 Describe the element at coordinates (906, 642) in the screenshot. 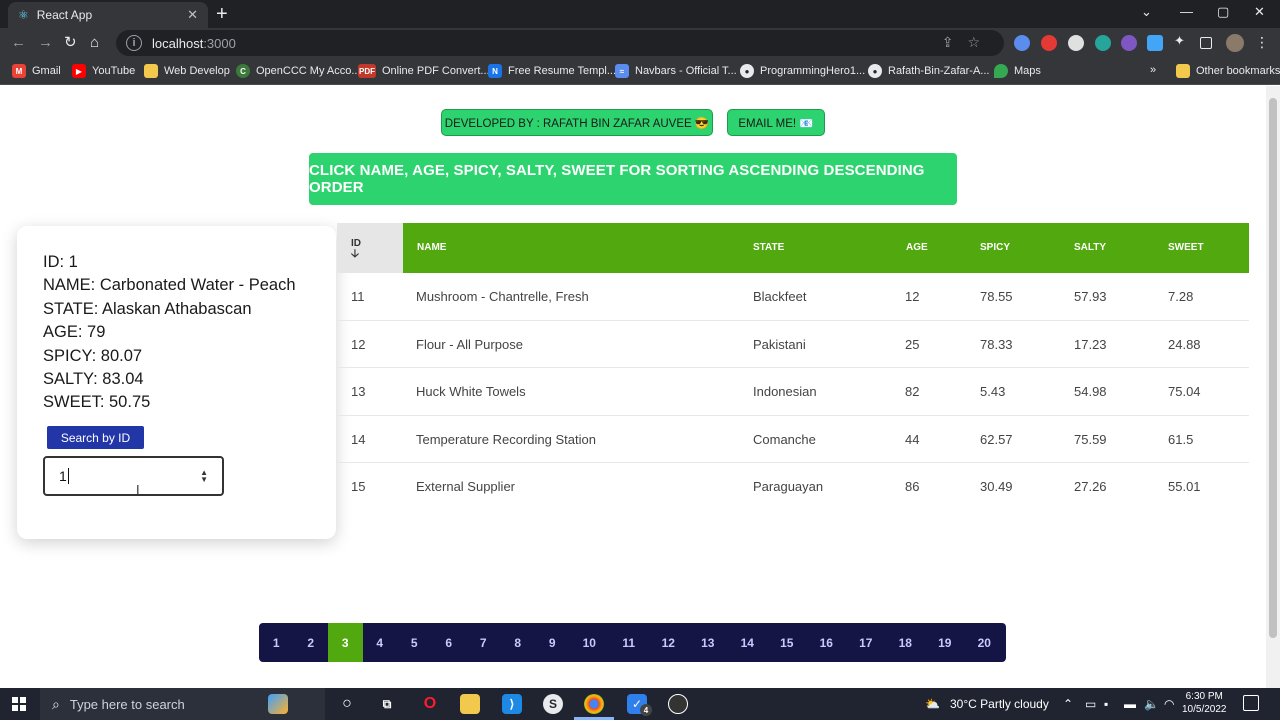

I see `page-button-18: 18` at that location.